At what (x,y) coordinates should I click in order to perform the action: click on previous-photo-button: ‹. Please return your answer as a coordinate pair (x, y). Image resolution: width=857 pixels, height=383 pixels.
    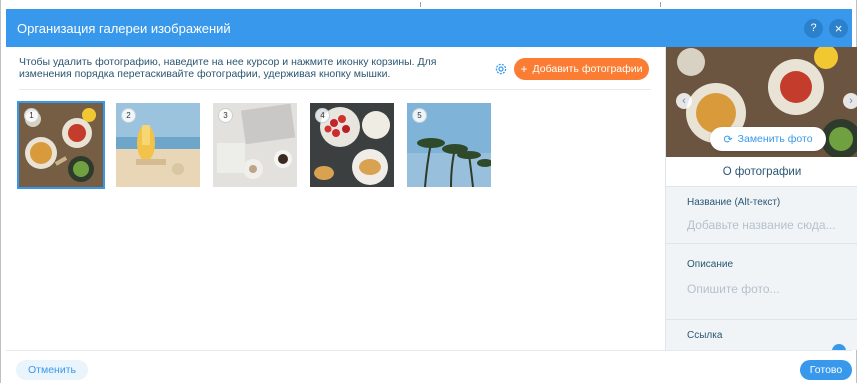
    Looking at the image, I should click on (684, 101).